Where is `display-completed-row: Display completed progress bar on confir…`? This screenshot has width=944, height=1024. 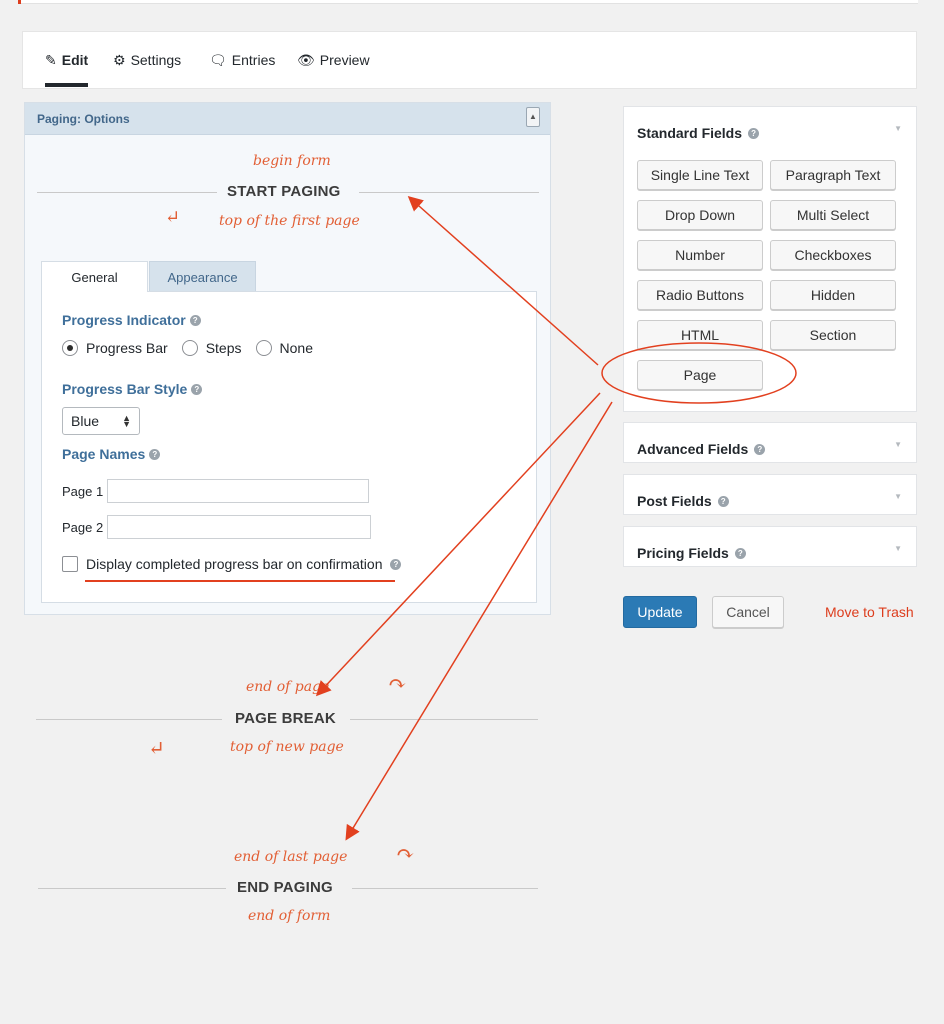
display-completed-row: Display completed progress bar on confir… is located at coordinates (232, 564).